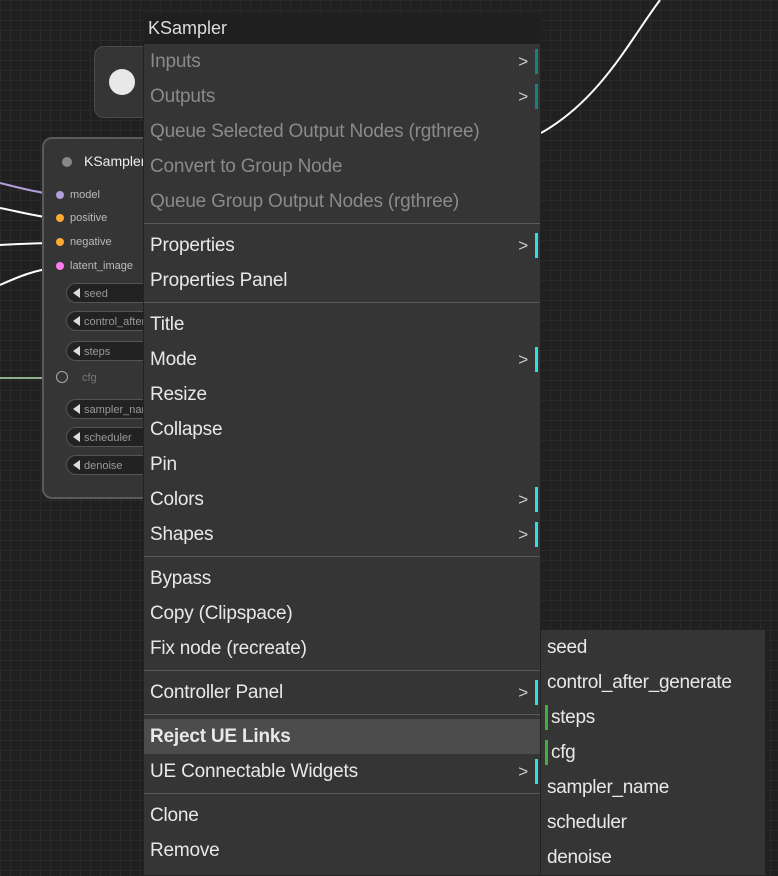  Describe the element at coordinates (67, 162) in the screenshot. I see `node-title-dot` at that location.